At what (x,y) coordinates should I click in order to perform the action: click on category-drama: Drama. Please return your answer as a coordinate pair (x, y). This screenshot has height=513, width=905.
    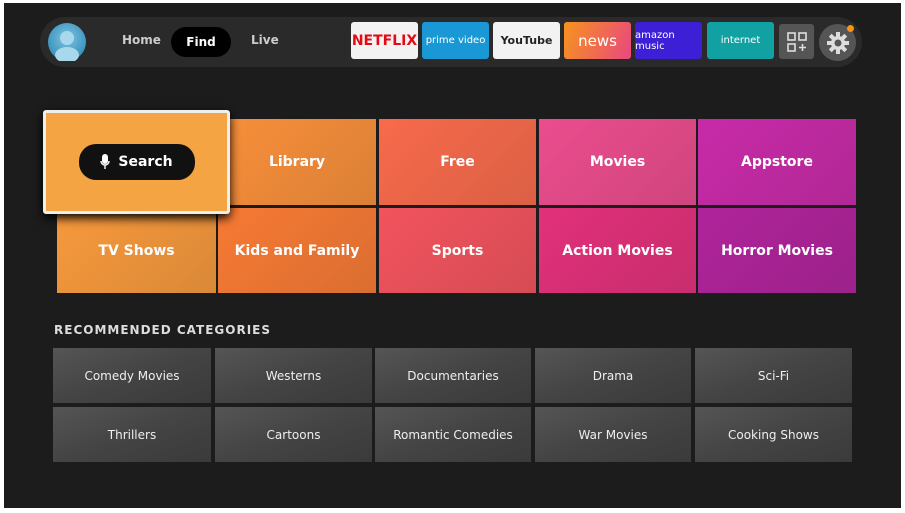
    Looking at the image, I should click on (613, 375).